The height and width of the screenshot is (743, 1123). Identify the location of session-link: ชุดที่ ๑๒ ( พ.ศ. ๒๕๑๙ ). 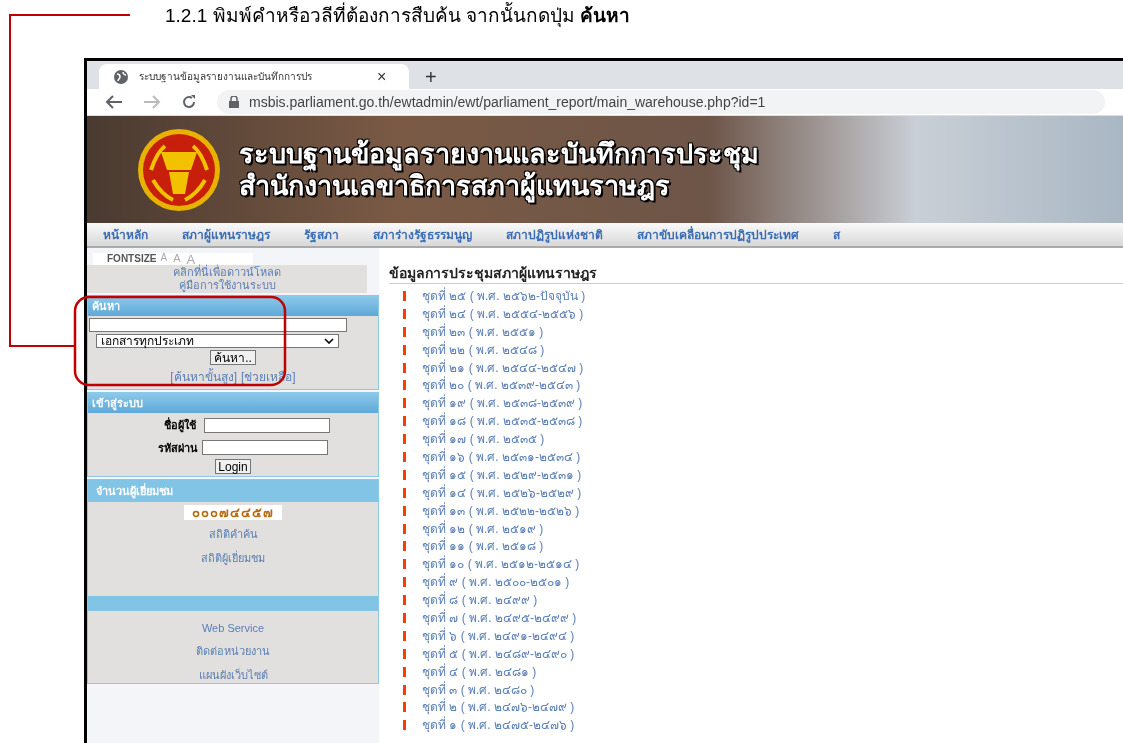
(483, 528).